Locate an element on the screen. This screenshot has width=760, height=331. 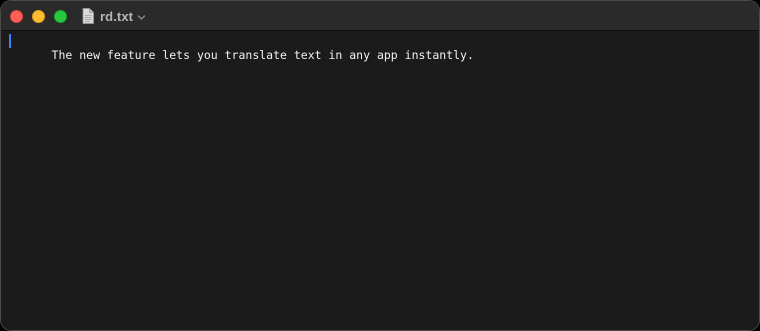
text-caret is located at coordinates (10, 41).